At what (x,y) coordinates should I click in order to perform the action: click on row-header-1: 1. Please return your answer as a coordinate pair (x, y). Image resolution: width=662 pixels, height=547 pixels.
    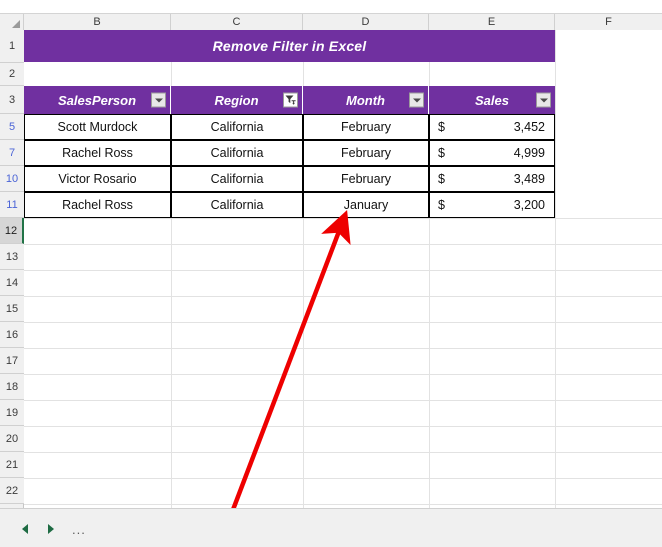
    Looking at the image, I should click on (12, 46).